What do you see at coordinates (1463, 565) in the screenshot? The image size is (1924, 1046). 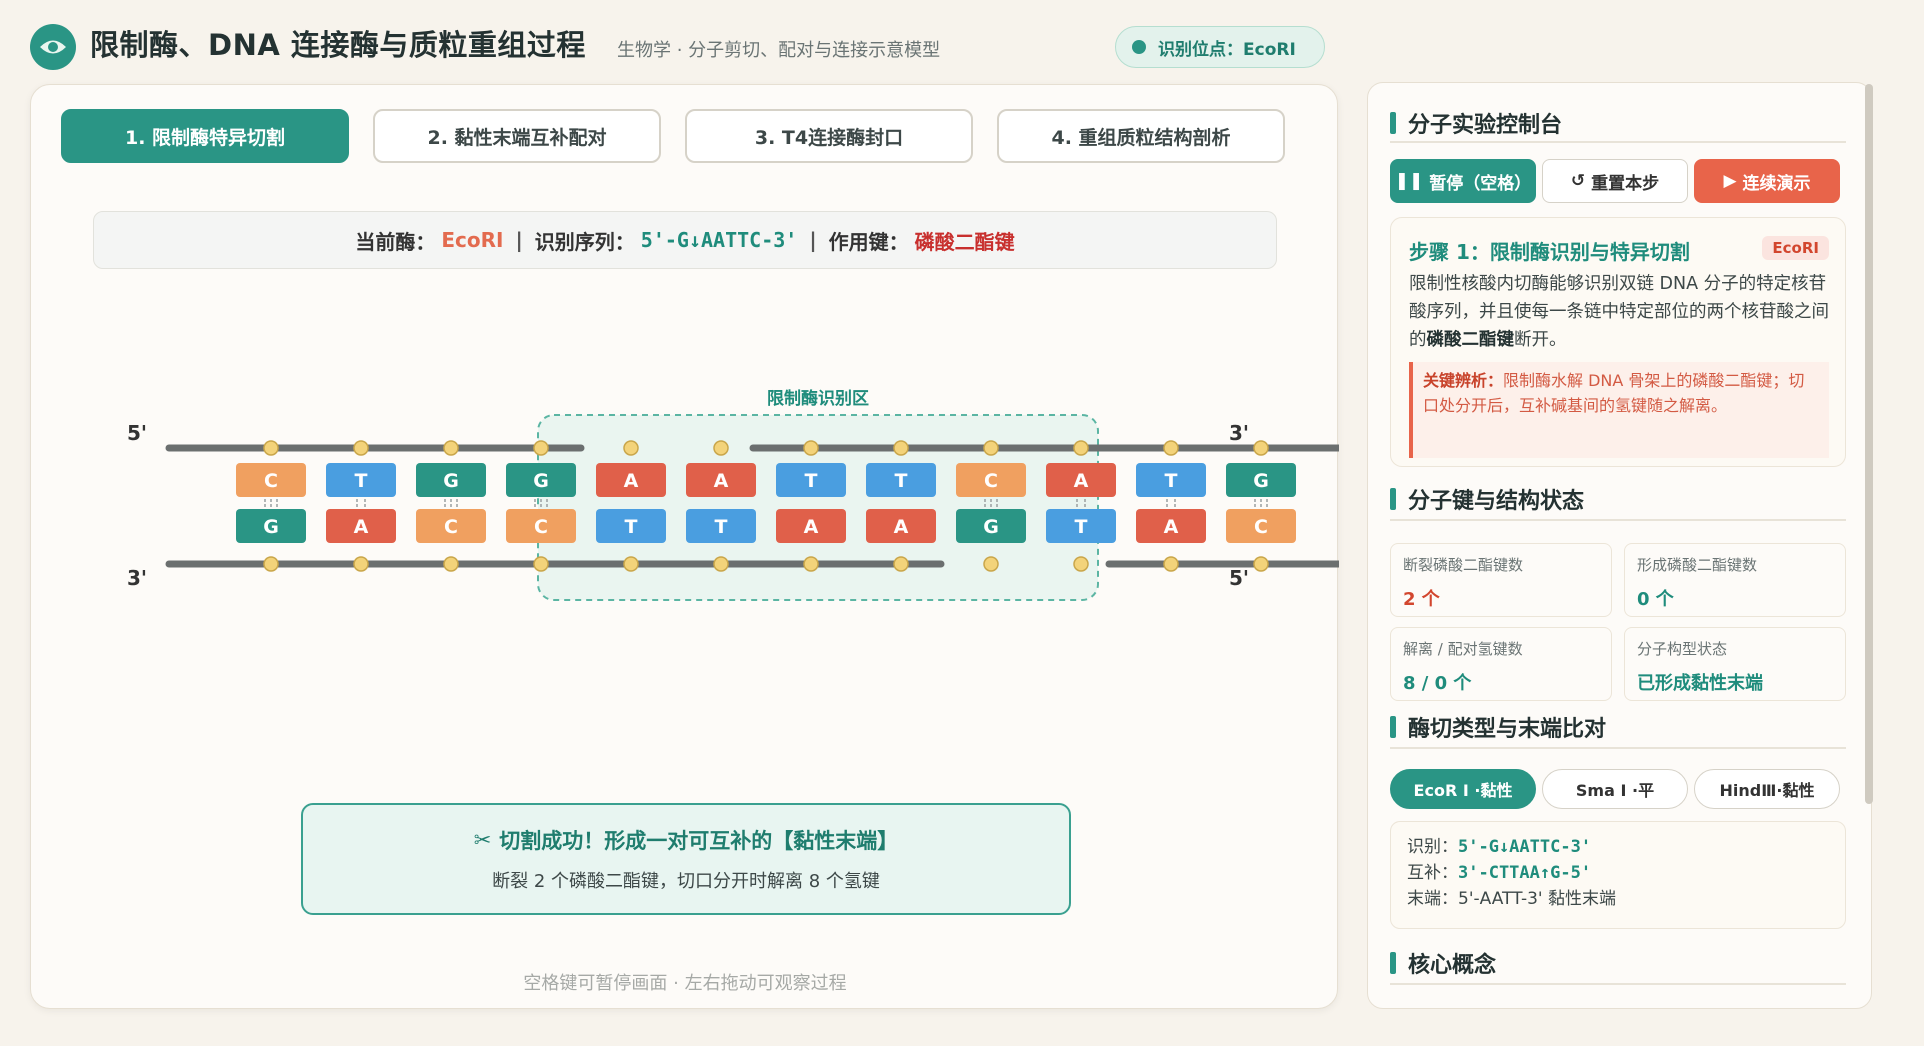 I see `stat-label: 断裂磷酸二酯键数` at bounding box center [1463, 565].